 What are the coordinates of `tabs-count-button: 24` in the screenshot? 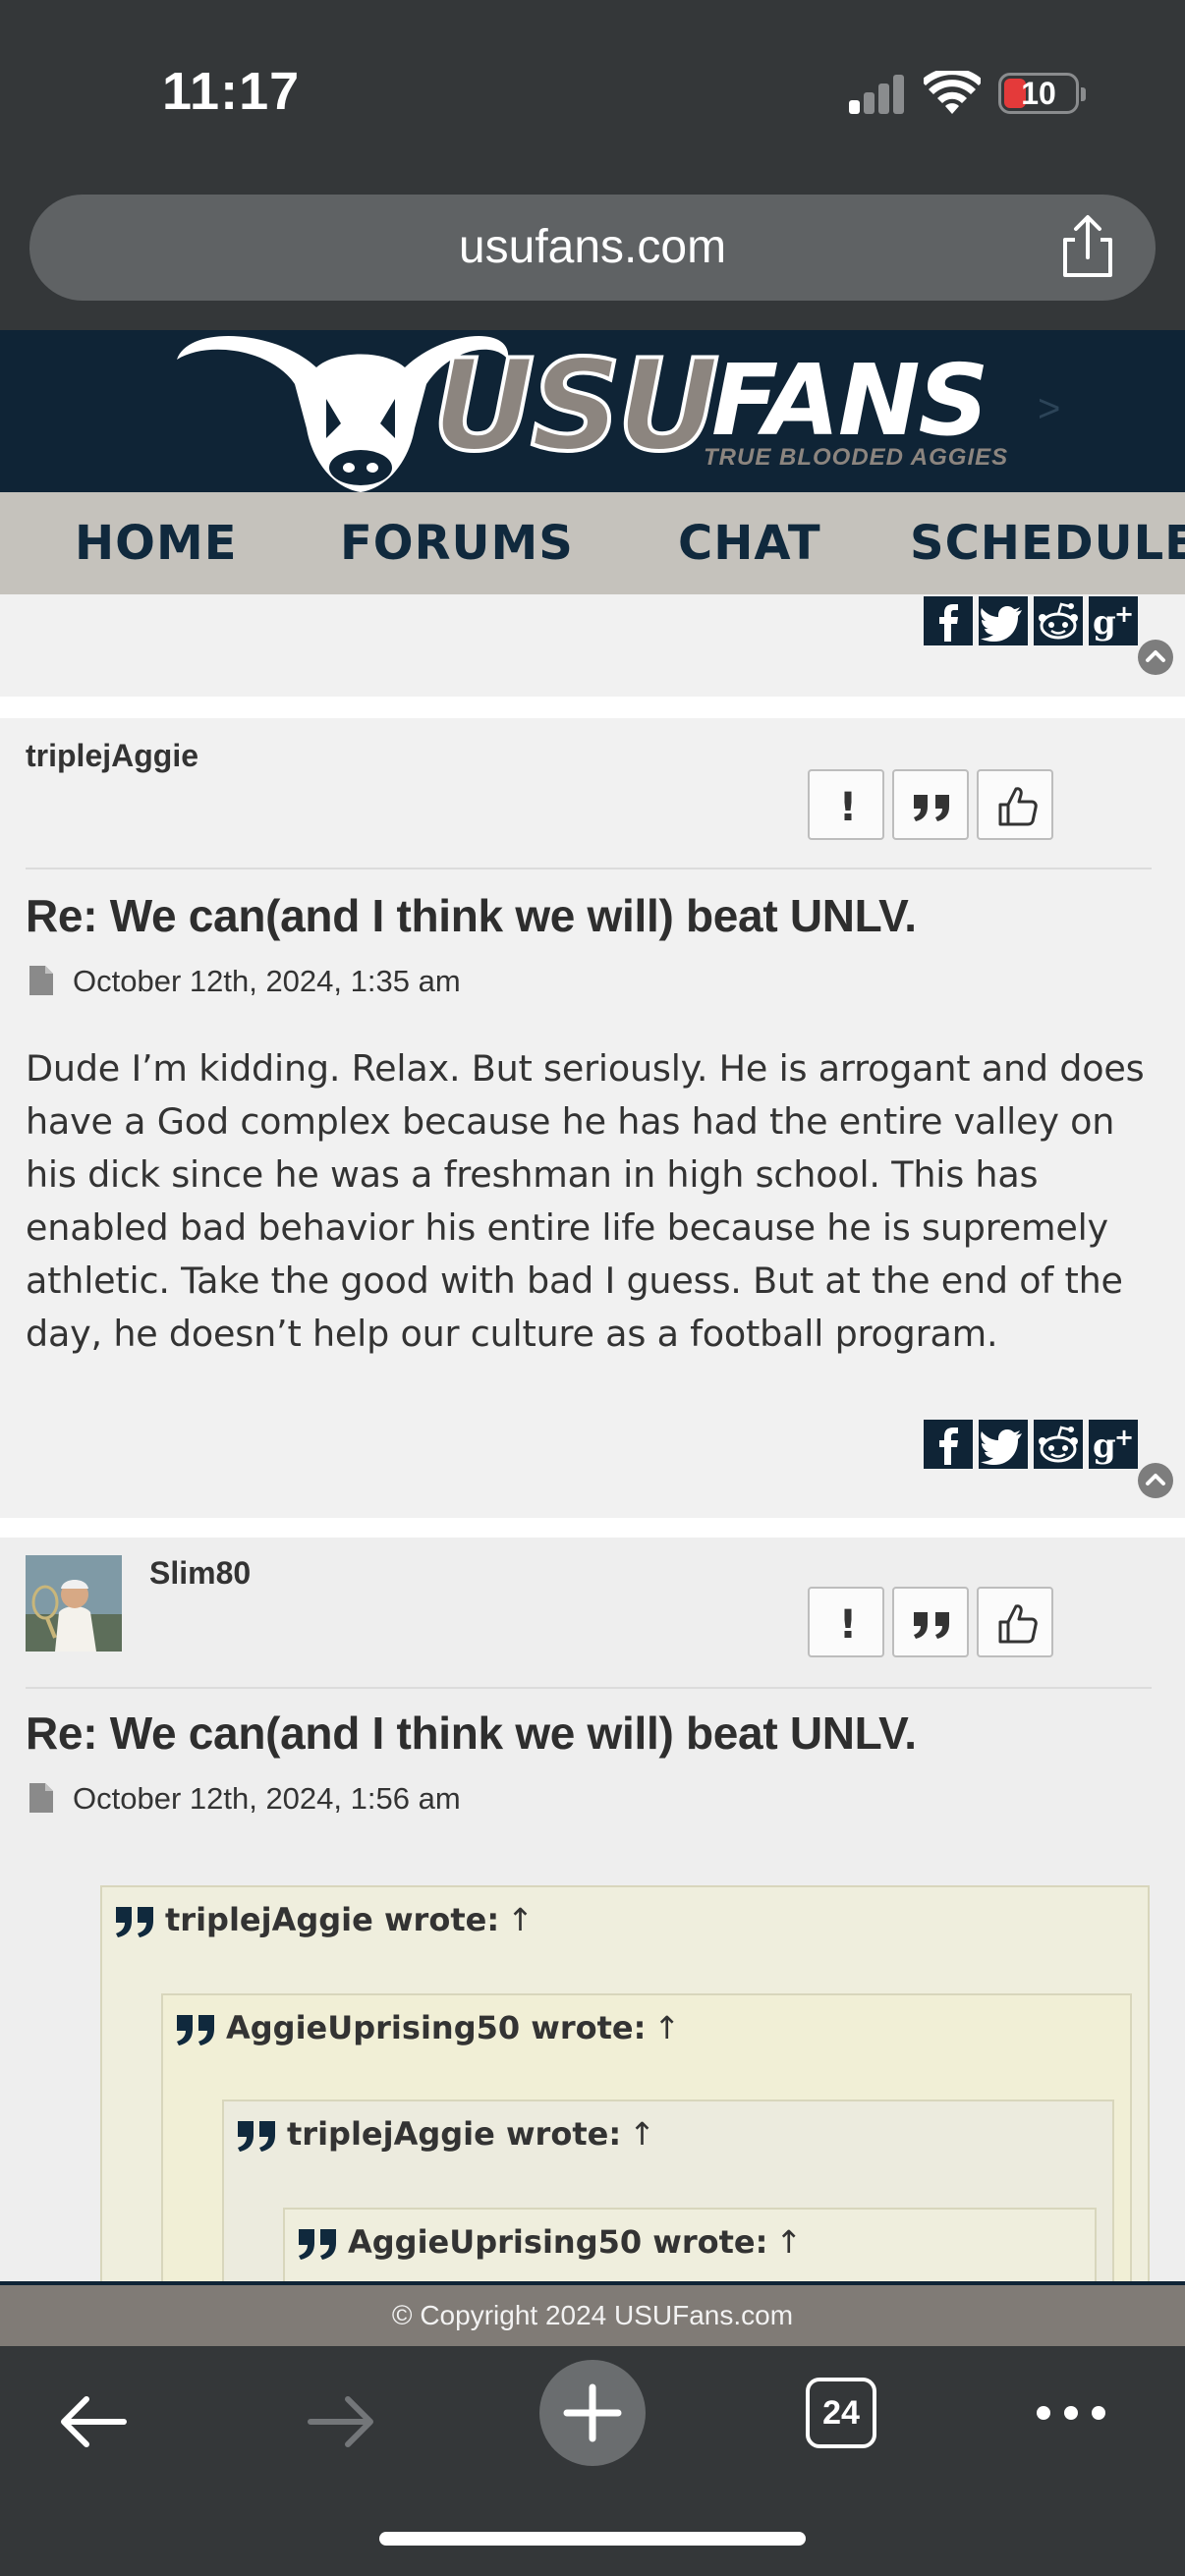 It's located at (841, 2413).